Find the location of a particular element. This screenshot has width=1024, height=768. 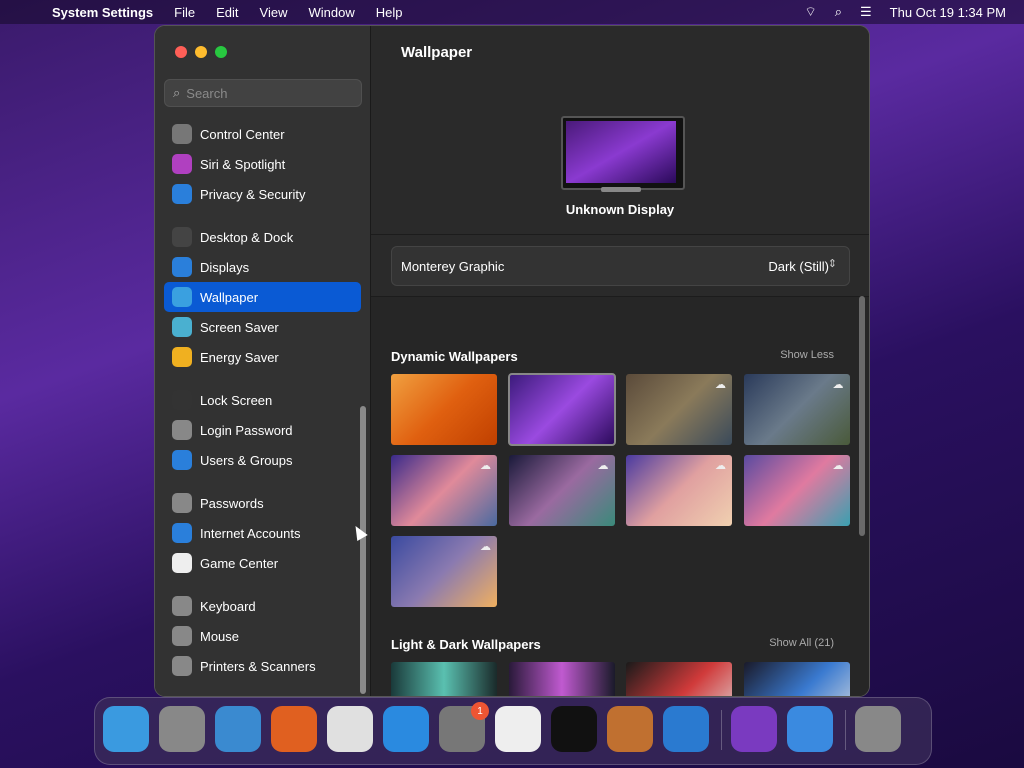

sidebar-item-label: Printers & Scanners is located at coordinates (258, 666).